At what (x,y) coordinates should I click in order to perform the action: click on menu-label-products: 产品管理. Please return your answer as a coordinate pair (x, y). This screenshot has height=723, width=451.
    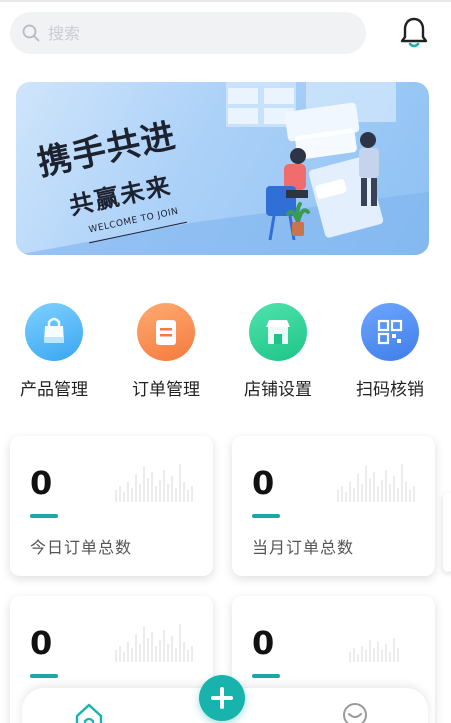
    Looking at the image, I should click on (54, 390).